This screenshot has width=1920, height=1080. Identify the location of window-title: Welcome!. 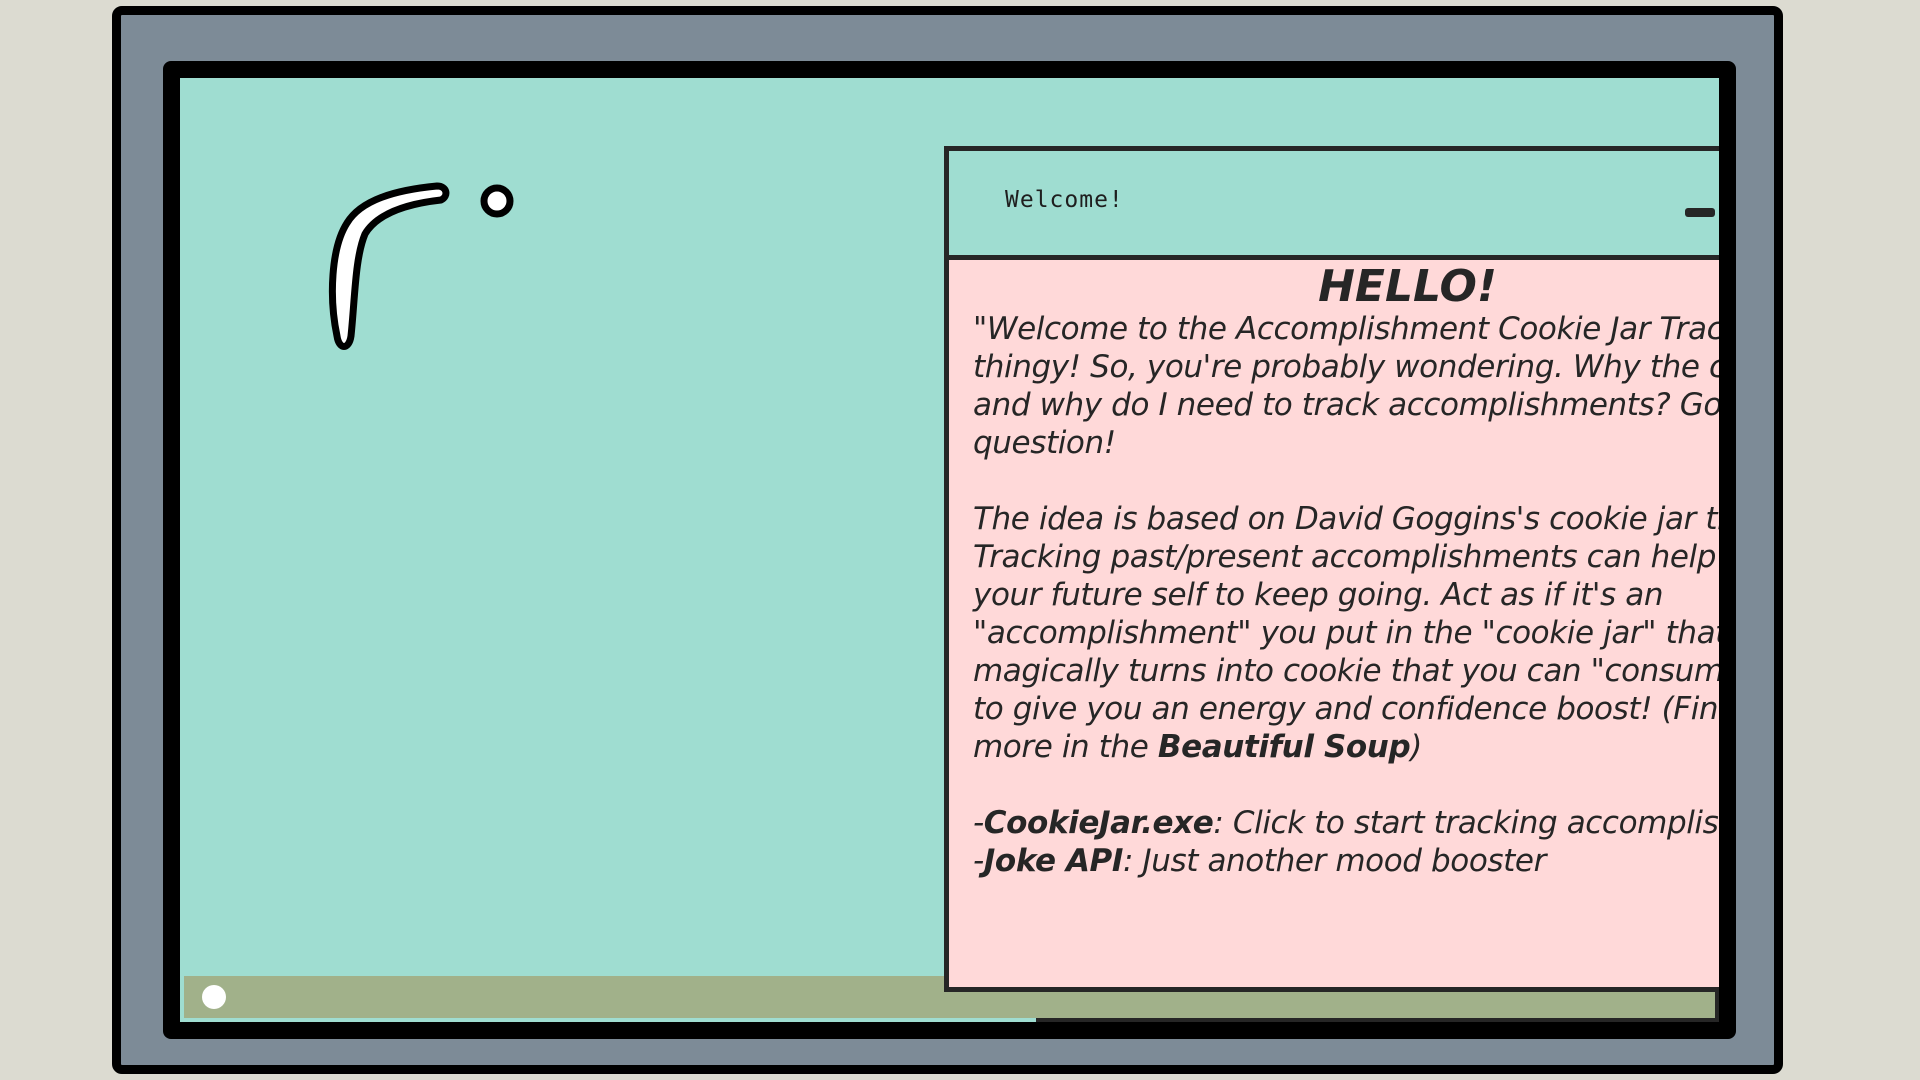
(1064, 200).